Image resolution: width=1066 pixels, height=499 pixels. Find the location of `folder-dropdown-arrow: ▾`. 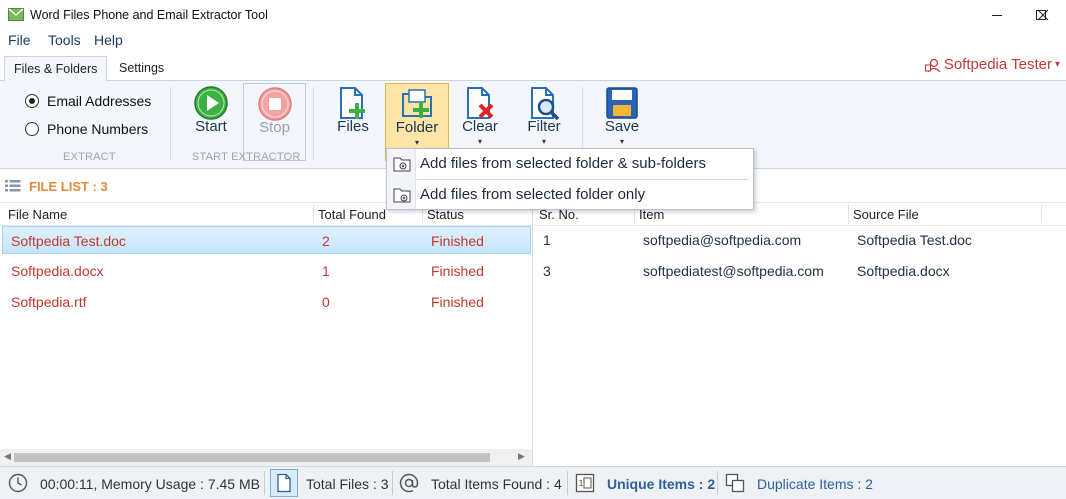

folder-dropdown-arrow: ▾ is located at coordinates (416, 142).